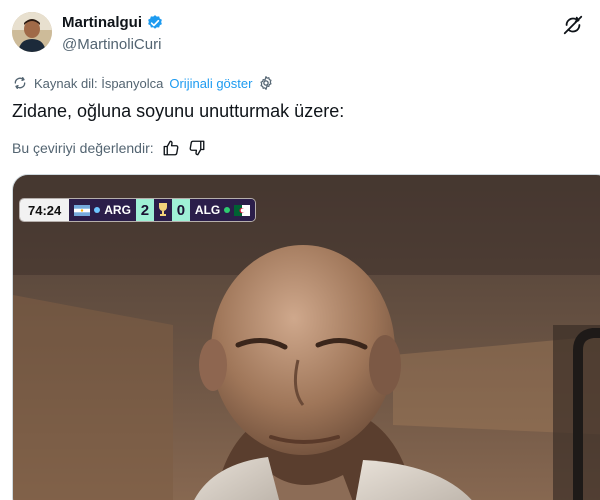 This screenshot has height=500, width=600. I want to click on gear-icon, so click(266, 83).